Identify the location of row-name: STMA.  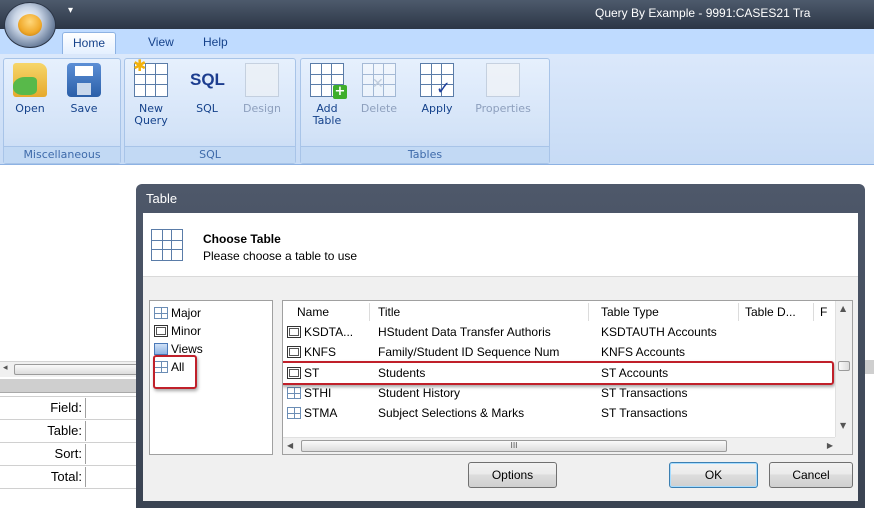
(321, 413).